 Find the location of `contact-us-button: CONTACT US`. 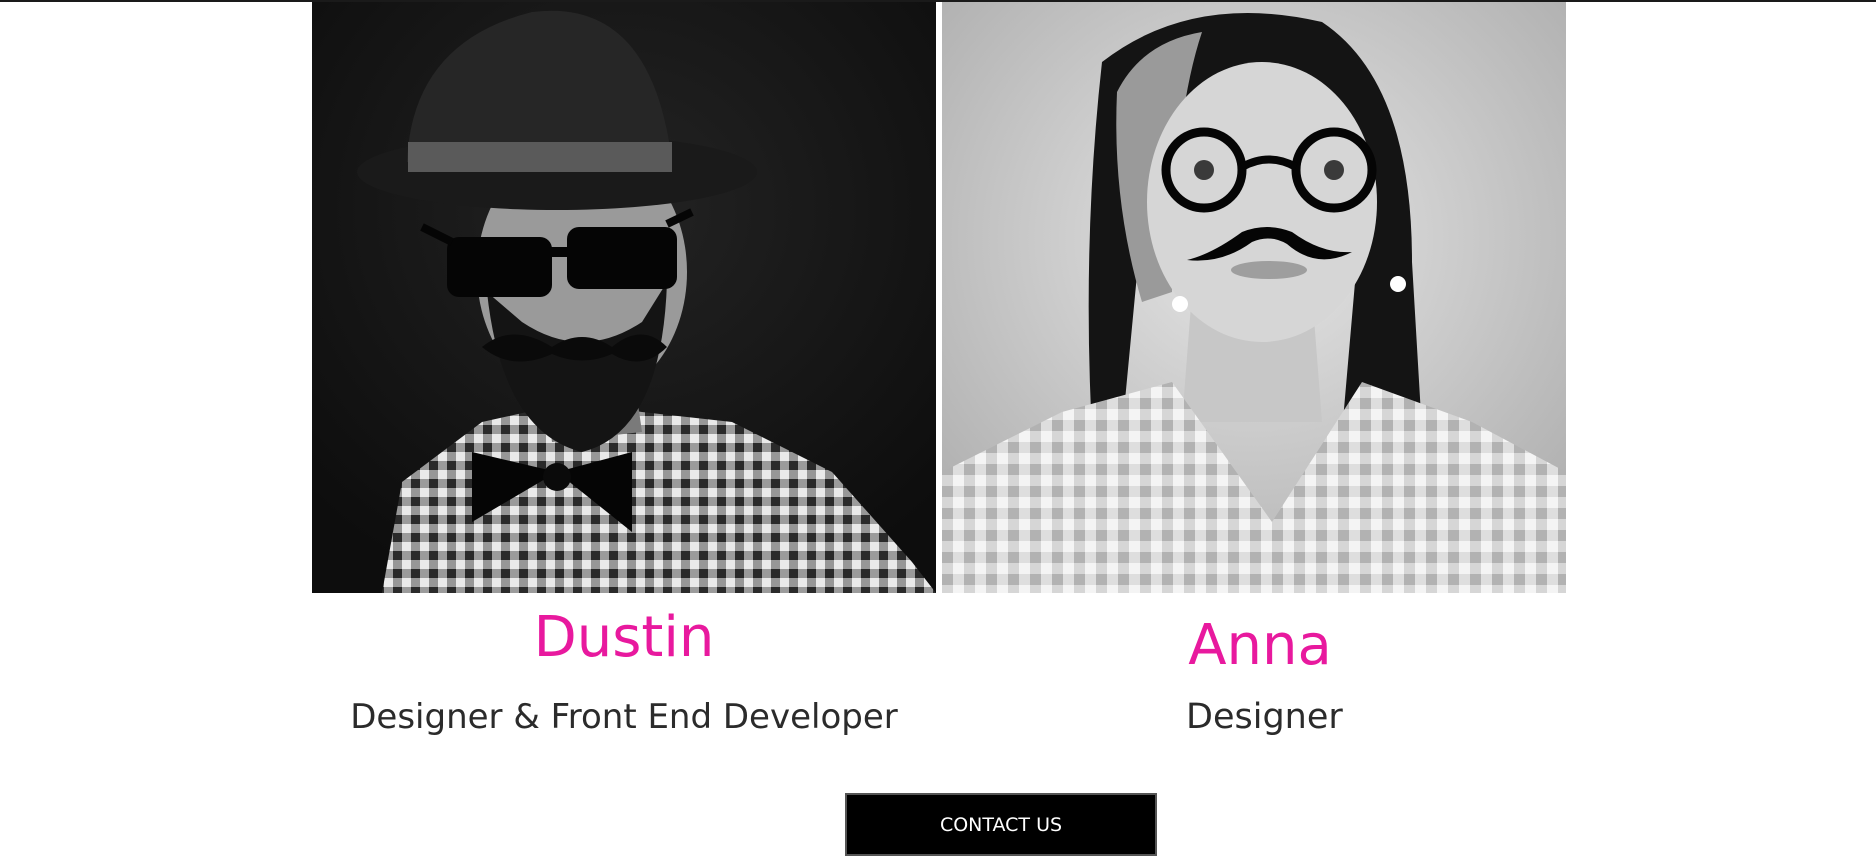

contact-us-button: CONTACT US is located at coordinates (1001, 824).